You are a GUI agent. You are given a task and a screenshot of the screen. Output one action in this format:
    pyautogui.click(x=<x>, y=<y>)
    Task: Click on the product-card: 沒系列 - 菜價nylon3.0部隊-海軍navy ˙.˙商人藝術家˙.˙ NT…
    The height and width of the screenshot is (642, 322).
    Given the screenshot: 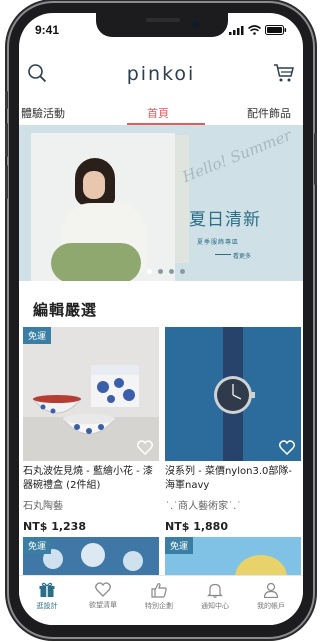 What is the action you would take?
    pyautogui.click(x=233, y=430)
    